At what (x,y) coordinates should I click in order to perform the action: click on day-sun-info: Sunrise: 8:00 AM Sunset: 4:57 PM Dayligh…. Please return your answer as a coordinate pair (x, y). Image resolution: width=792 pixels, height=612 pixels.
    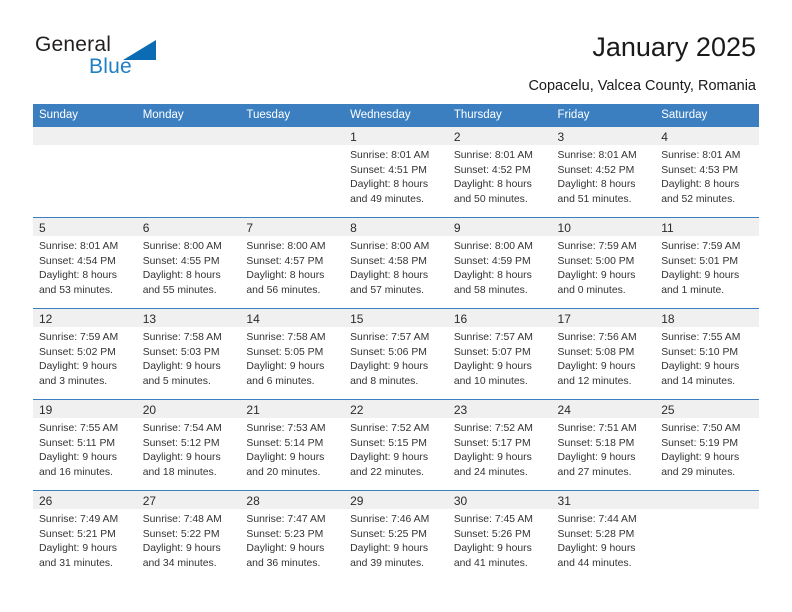
    Looking at the image, I should click on (286, 268).